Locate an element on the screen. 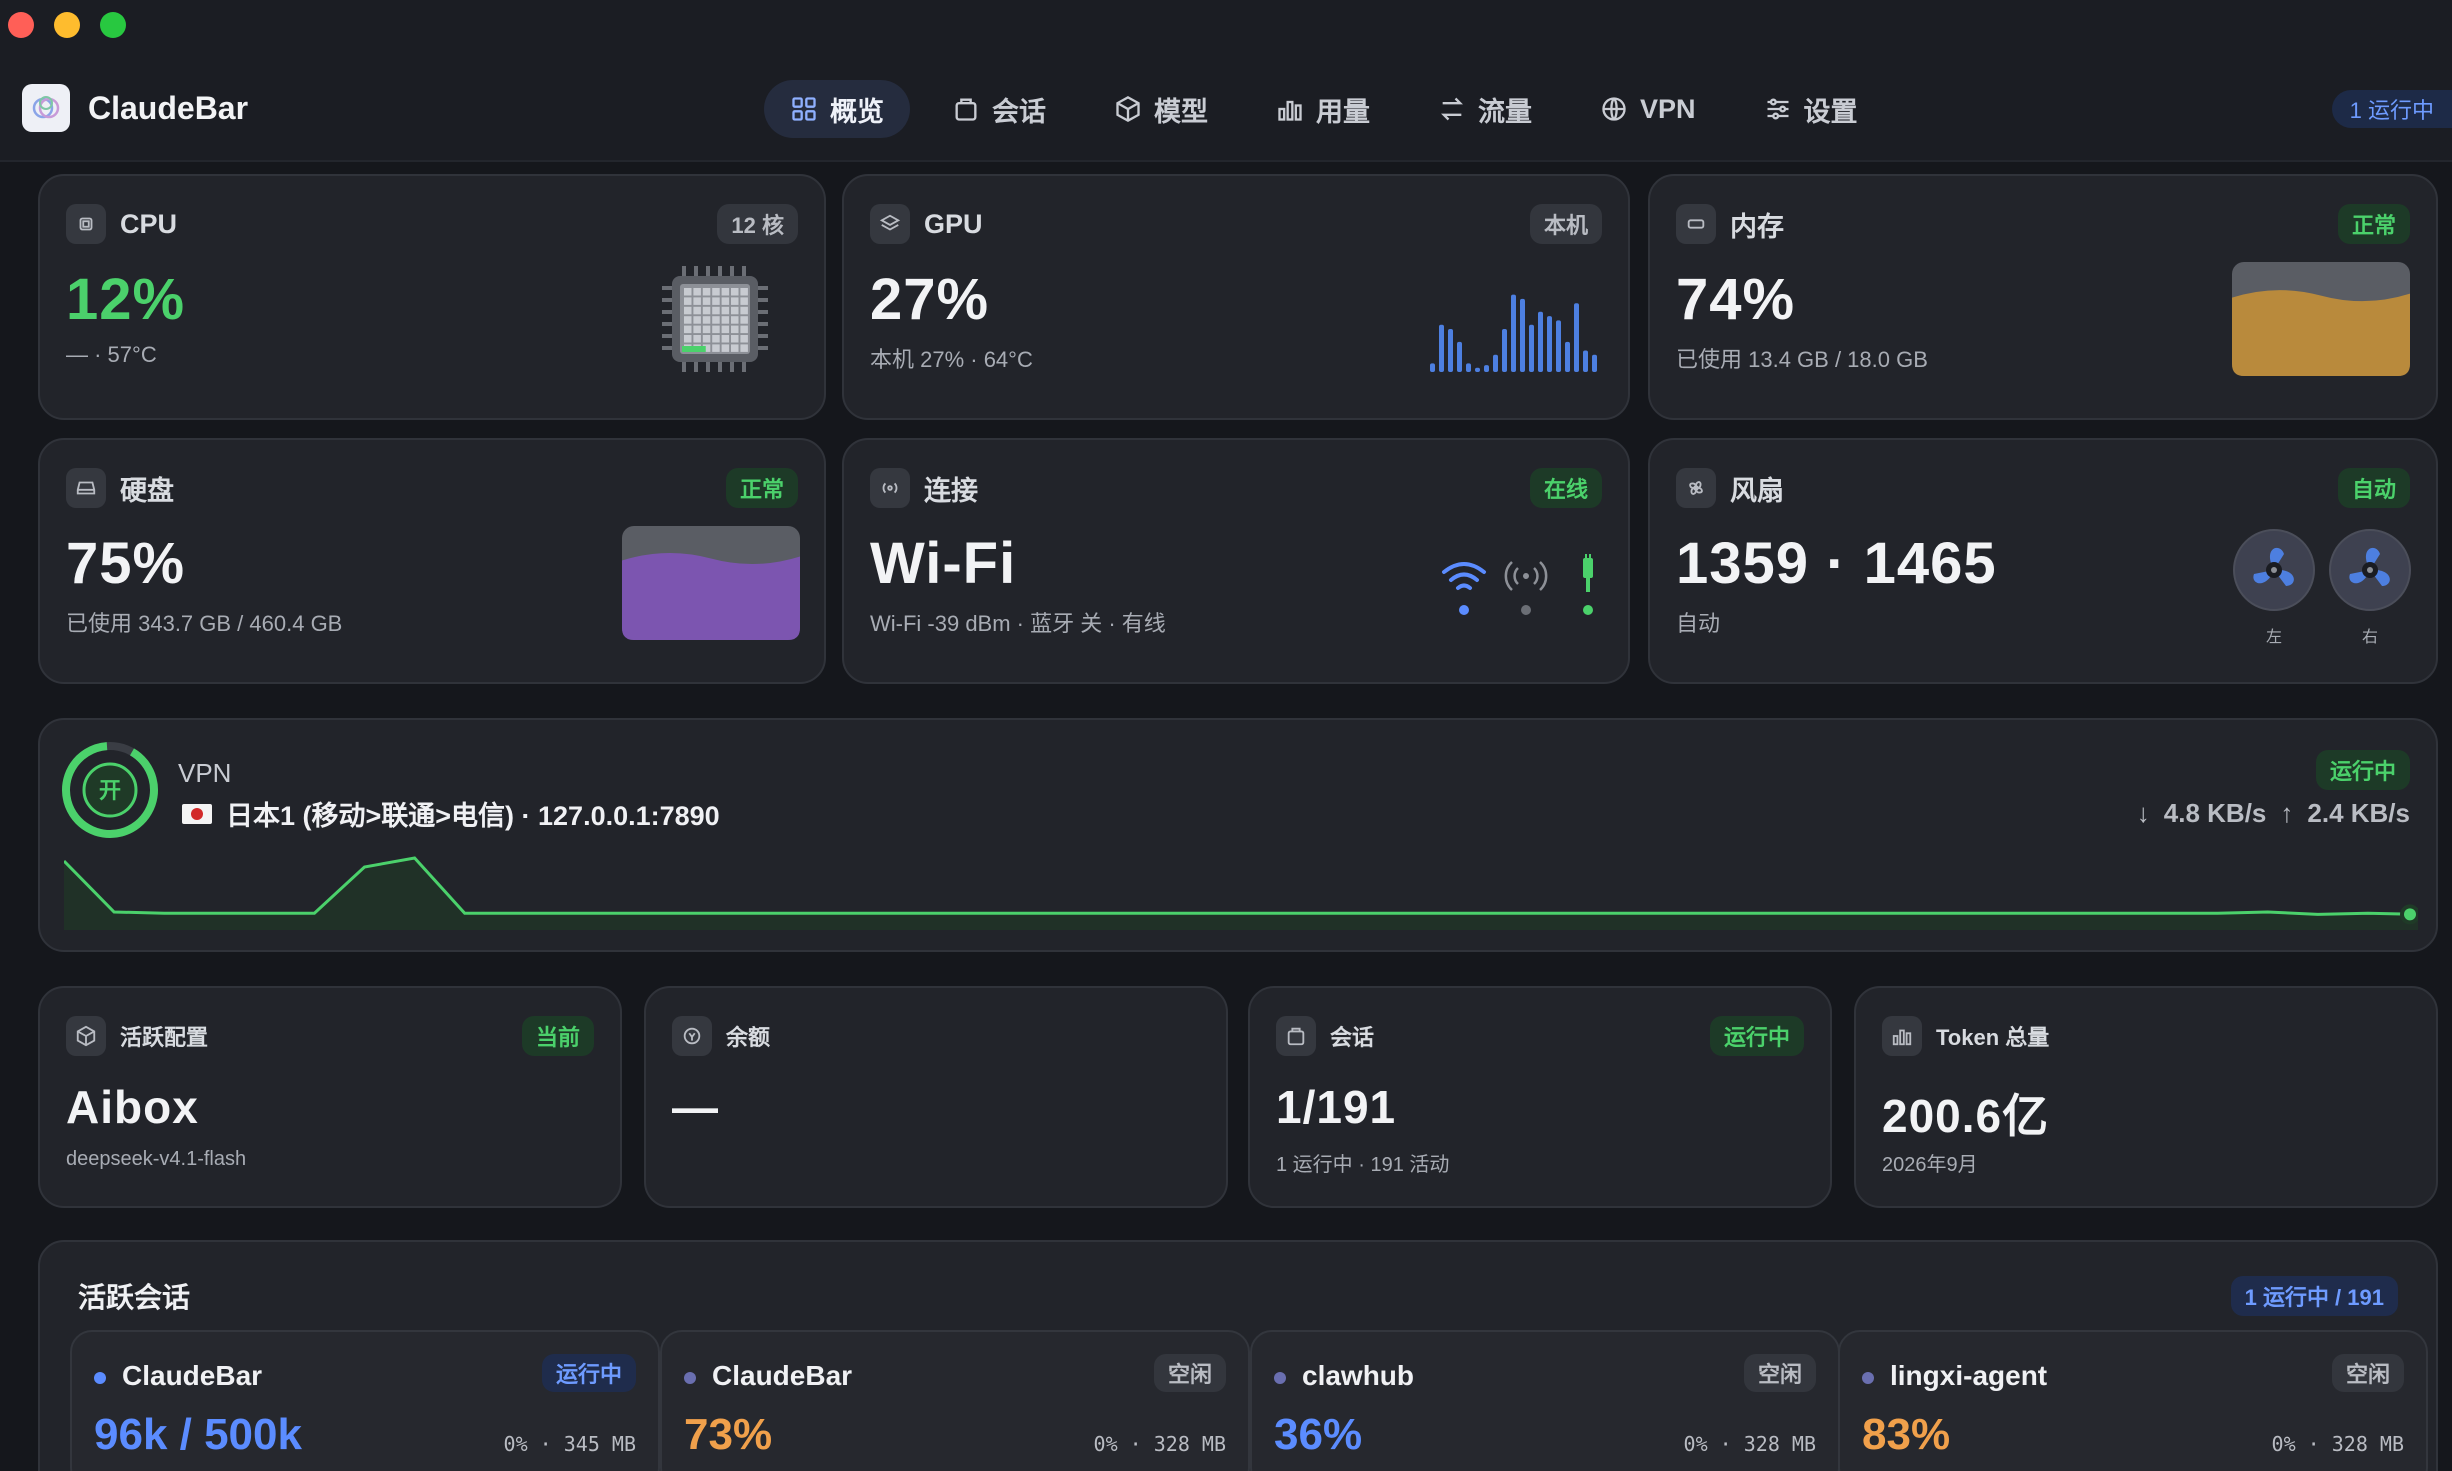 Image resolution: width=2452 pixels, height=1471 pixels. tab-usage: 用量 is located at coordinates (1323, 109).